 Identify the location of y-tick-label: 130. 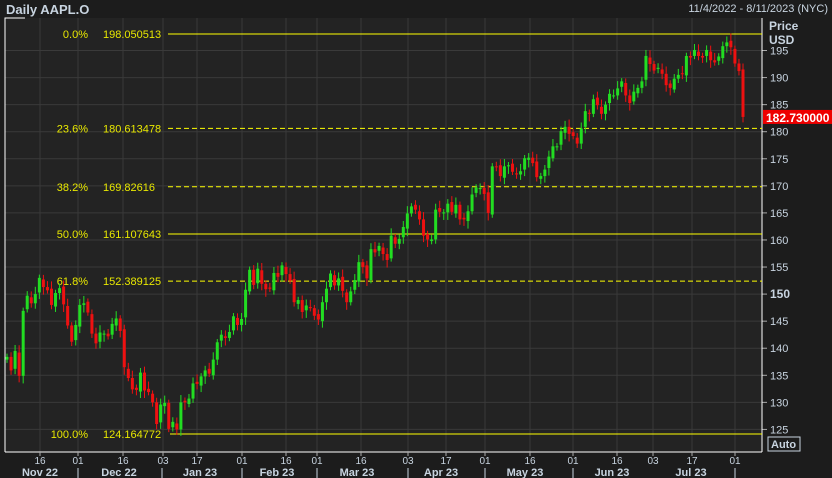
(779, 403).